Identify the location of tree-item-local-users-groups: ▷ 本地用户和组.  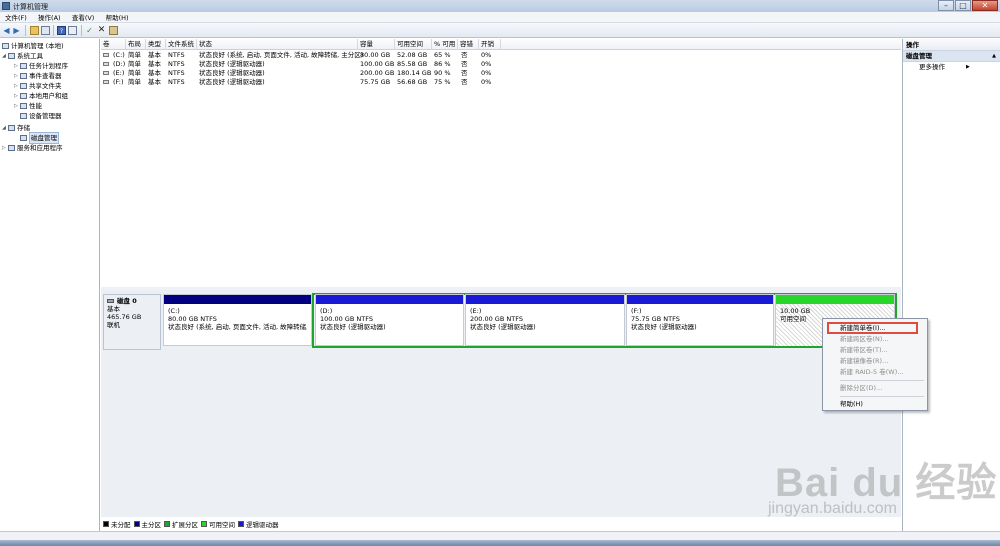
(41, 96).